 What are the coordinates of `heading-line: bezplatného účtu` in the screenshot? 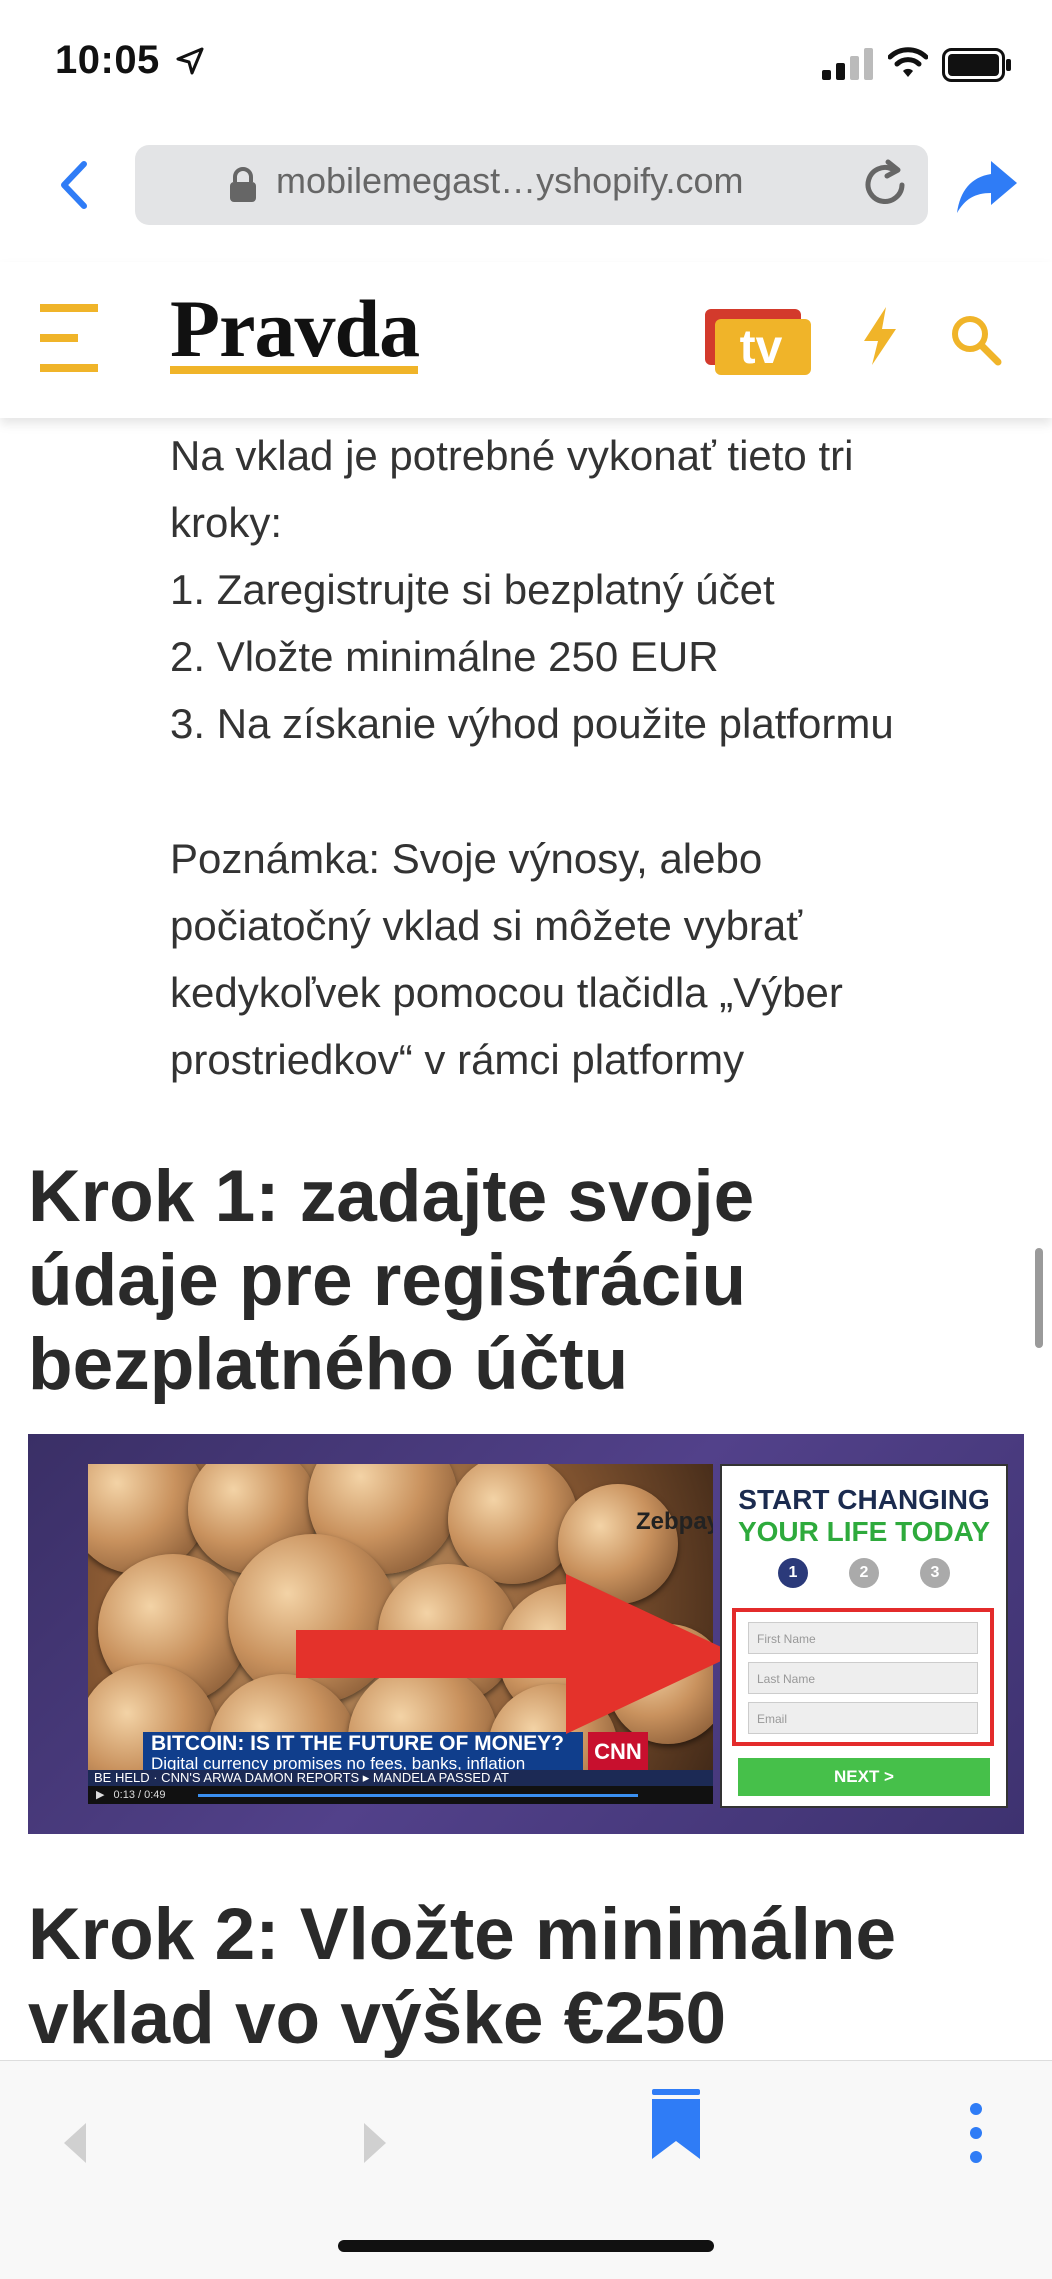 It's located at (328, 1364).